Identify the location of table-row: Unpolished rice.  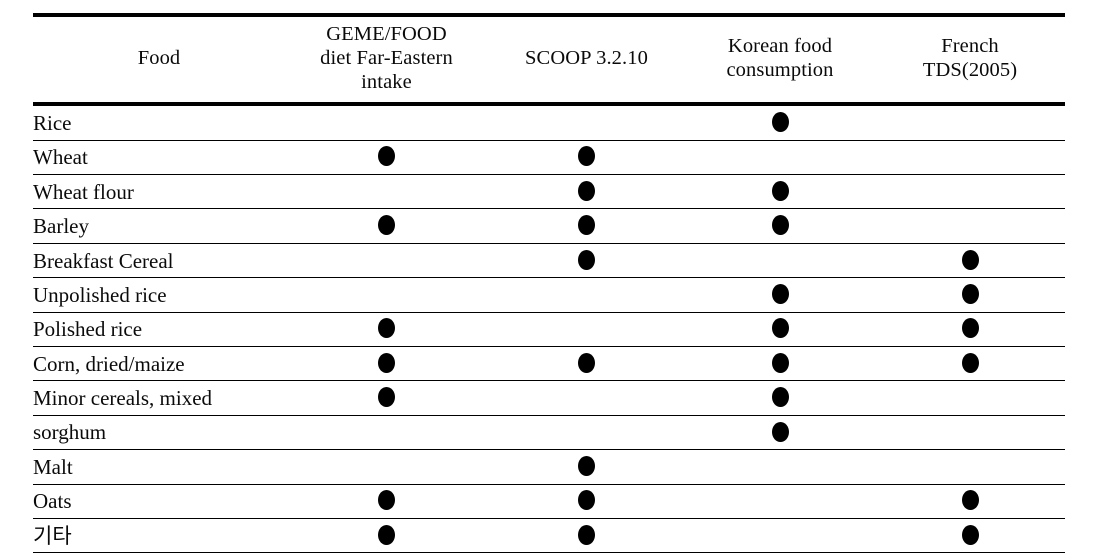
(549, 295).